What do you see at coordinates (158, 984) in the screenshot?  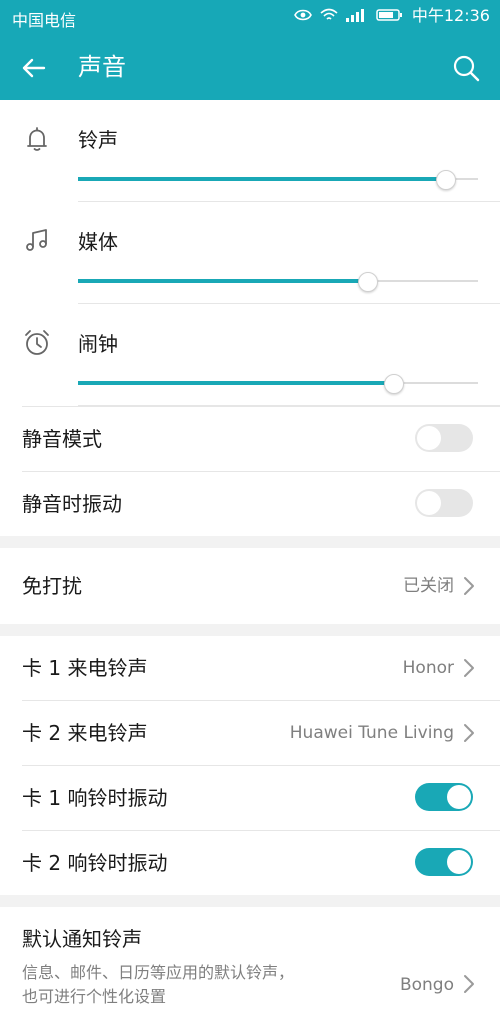 I see `notification-ringtone-description: 信息、邮件、日历等应用的默认铃声，也可进行个性化设置` at bounding box center [158, 984].